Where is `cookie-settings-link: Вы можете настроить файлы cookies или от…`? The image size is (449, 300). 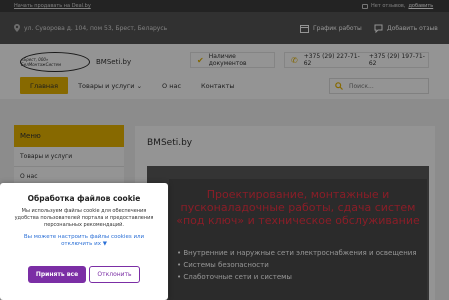 cookie-settings-link: Вы можете настроить файлы cookies или от… is located at coordinates (84, 241).